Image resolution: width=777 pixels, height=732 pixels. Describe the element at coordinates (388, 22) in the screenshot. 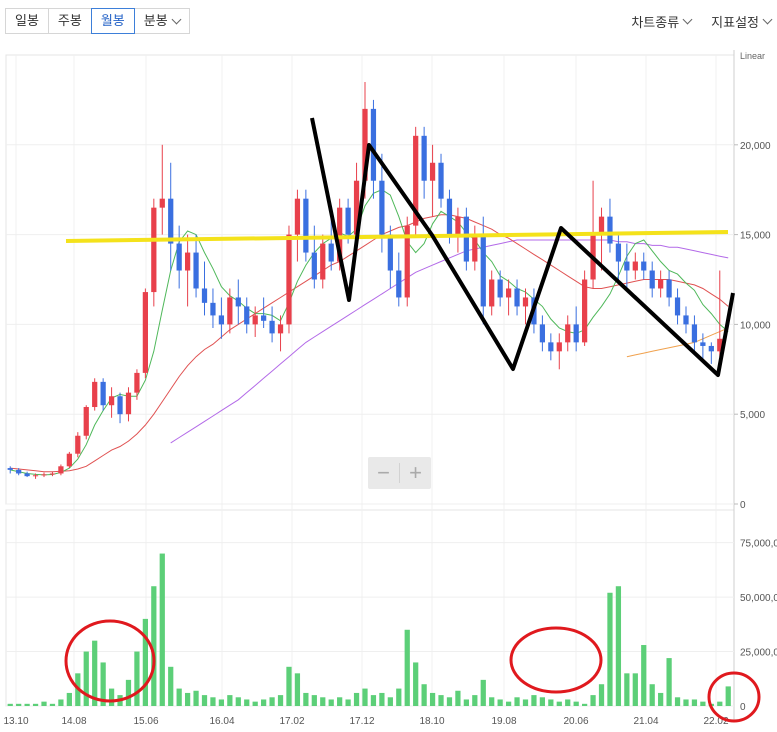

I see `chart-toolbar: 일봉 주봉 월봉 분봉 차트종류 지표설정` at that location.